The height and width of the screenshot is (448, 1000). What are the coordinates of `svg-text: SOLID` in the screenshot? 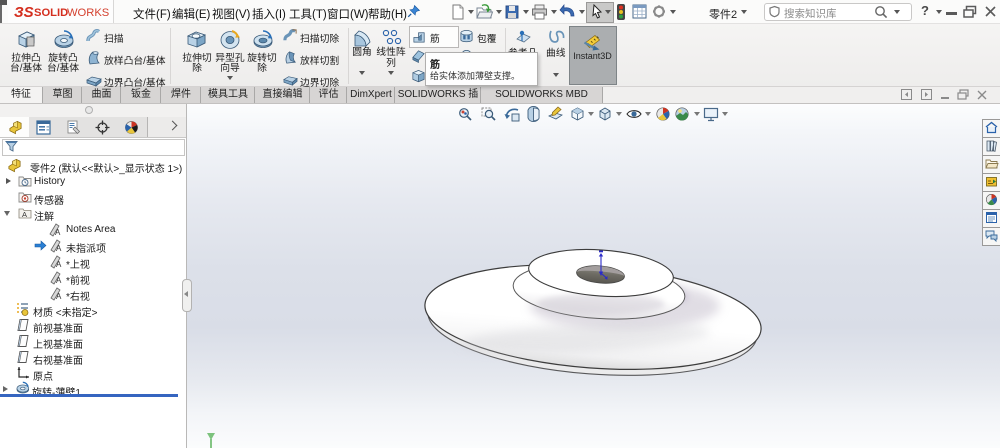 It's located at (51, 13).